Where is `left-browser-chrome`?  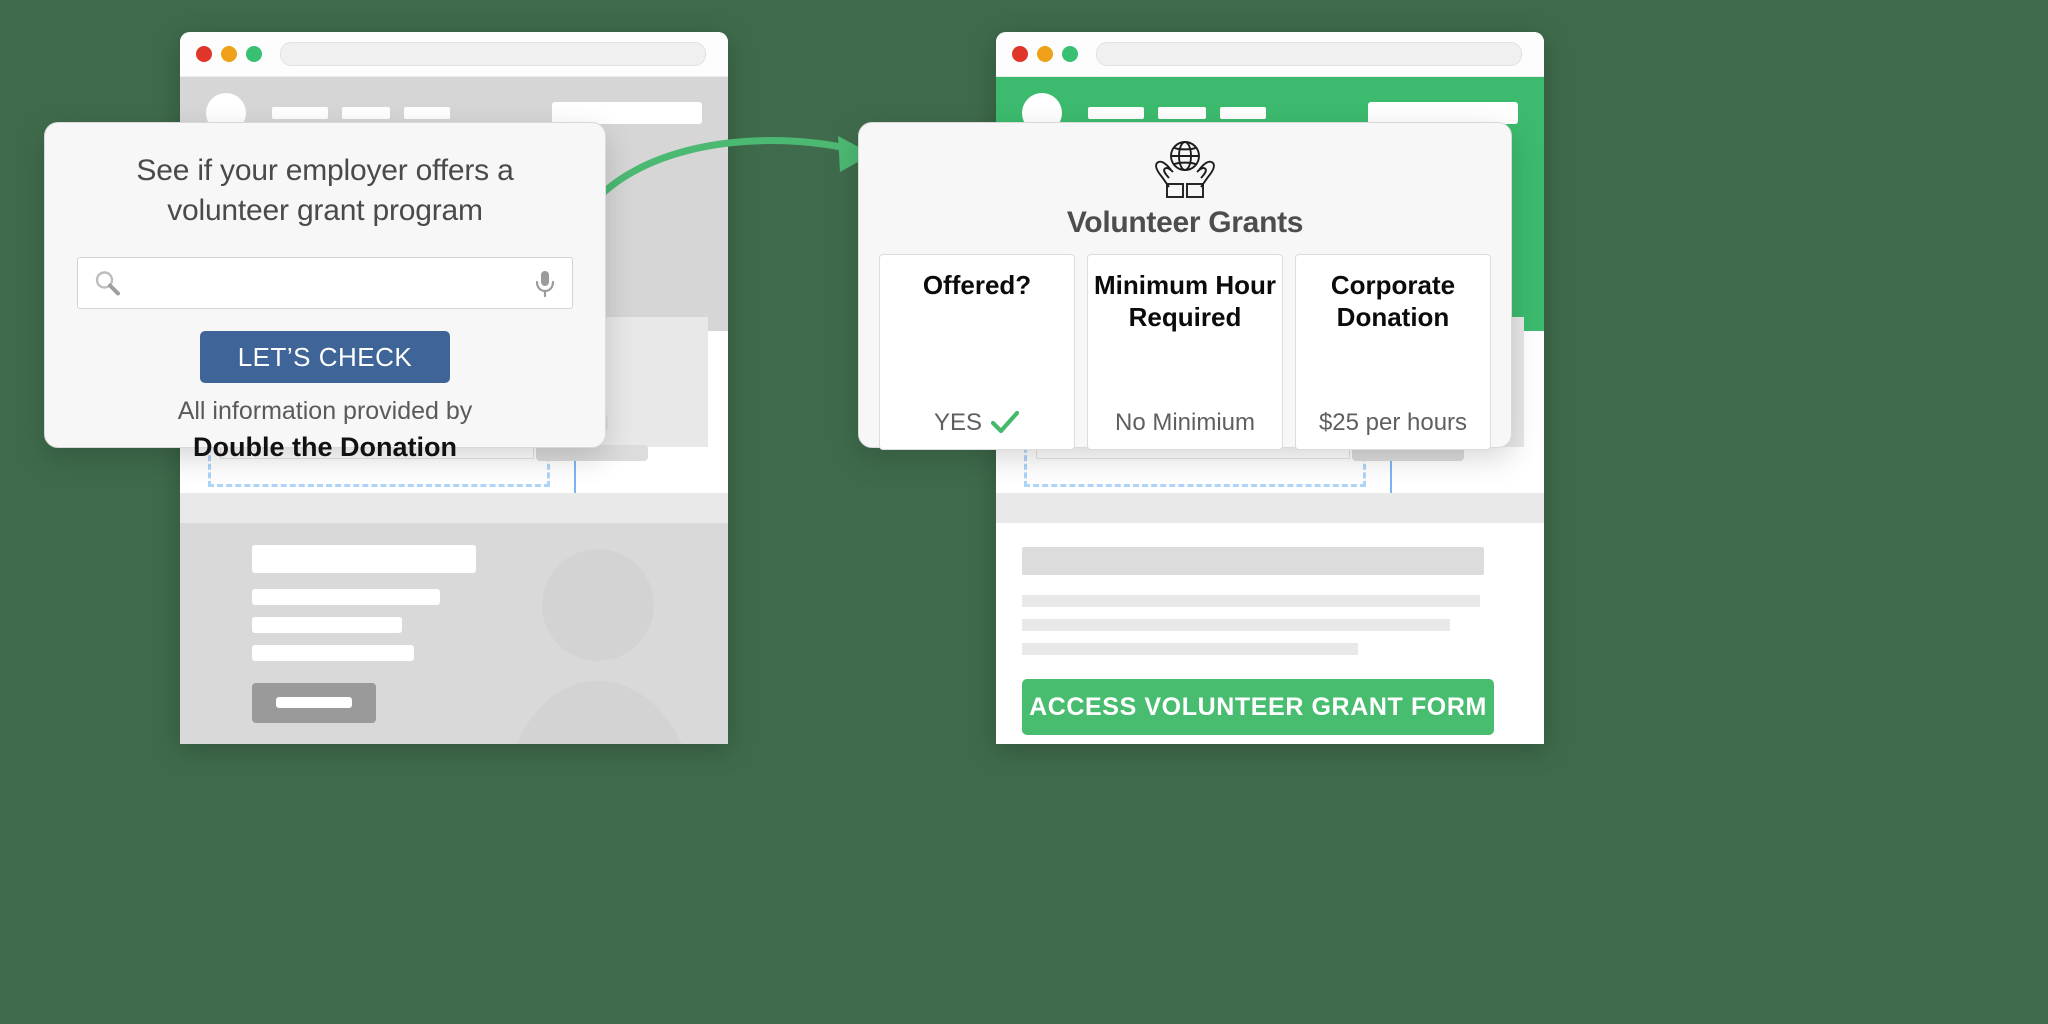
left-browser-chrome is located at coordinates (454, 54).